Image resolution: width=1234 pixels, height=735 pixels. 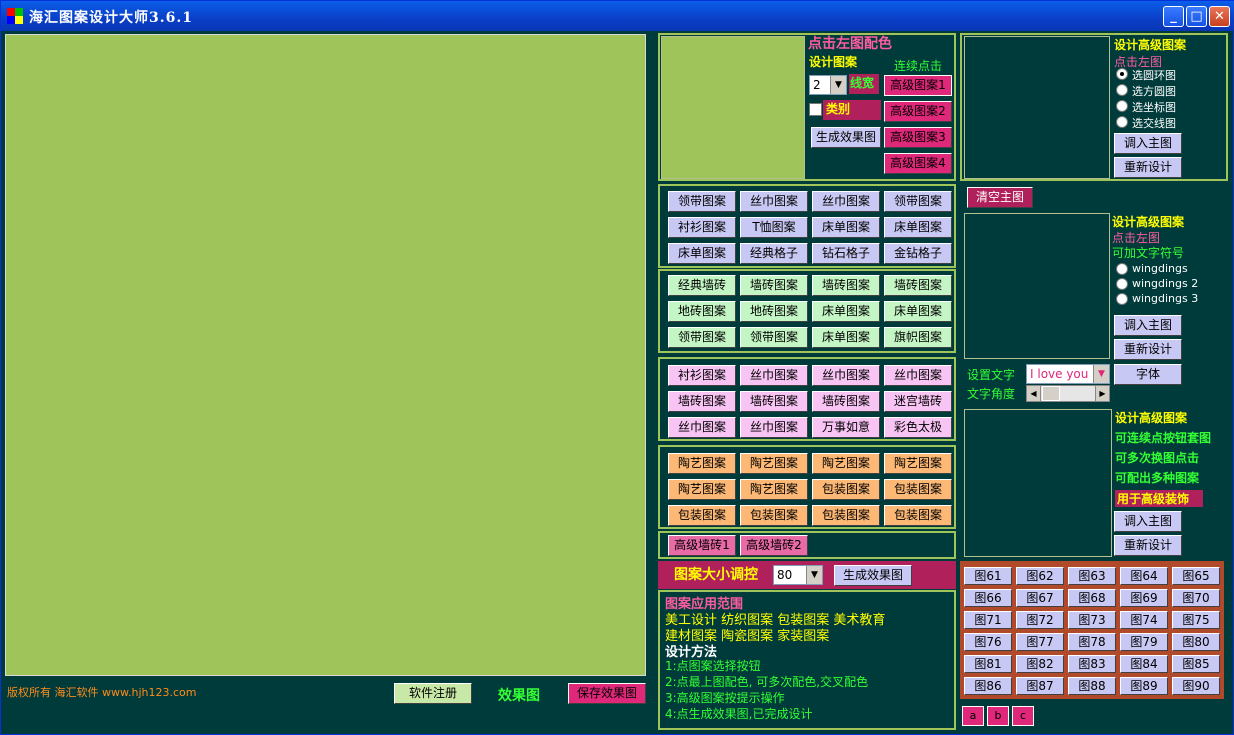 I want to click on letter-b-button: b, so click(x=998, y=716).